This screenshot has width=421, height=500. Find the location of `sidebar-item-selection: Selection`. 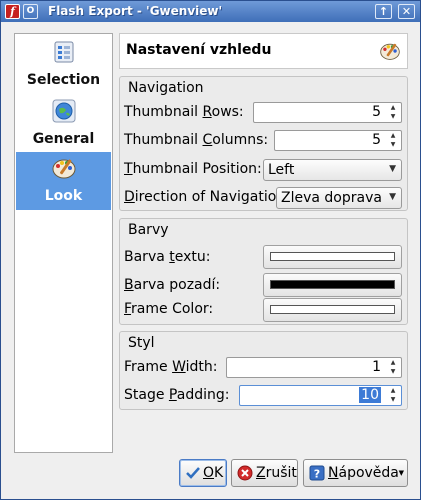

sidebar-item-selection: Selection is located at coordinates (63, 65).